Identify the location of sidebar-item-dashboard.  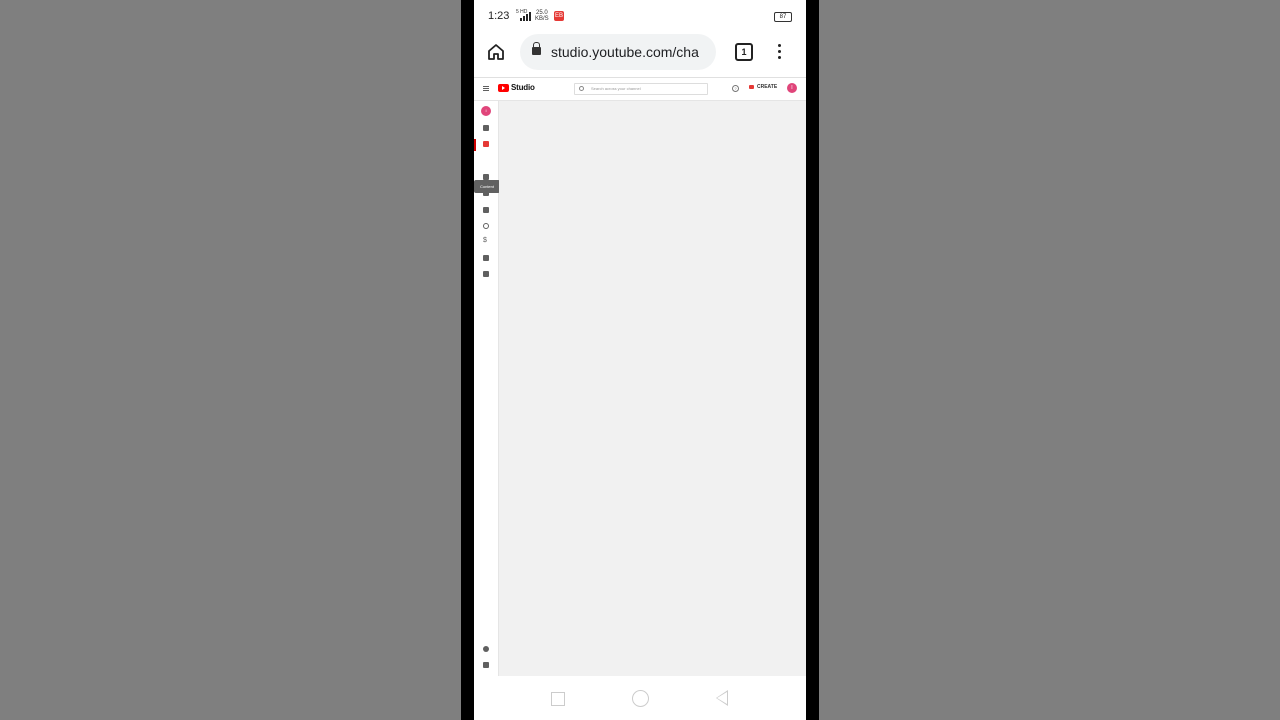
(486, 128).